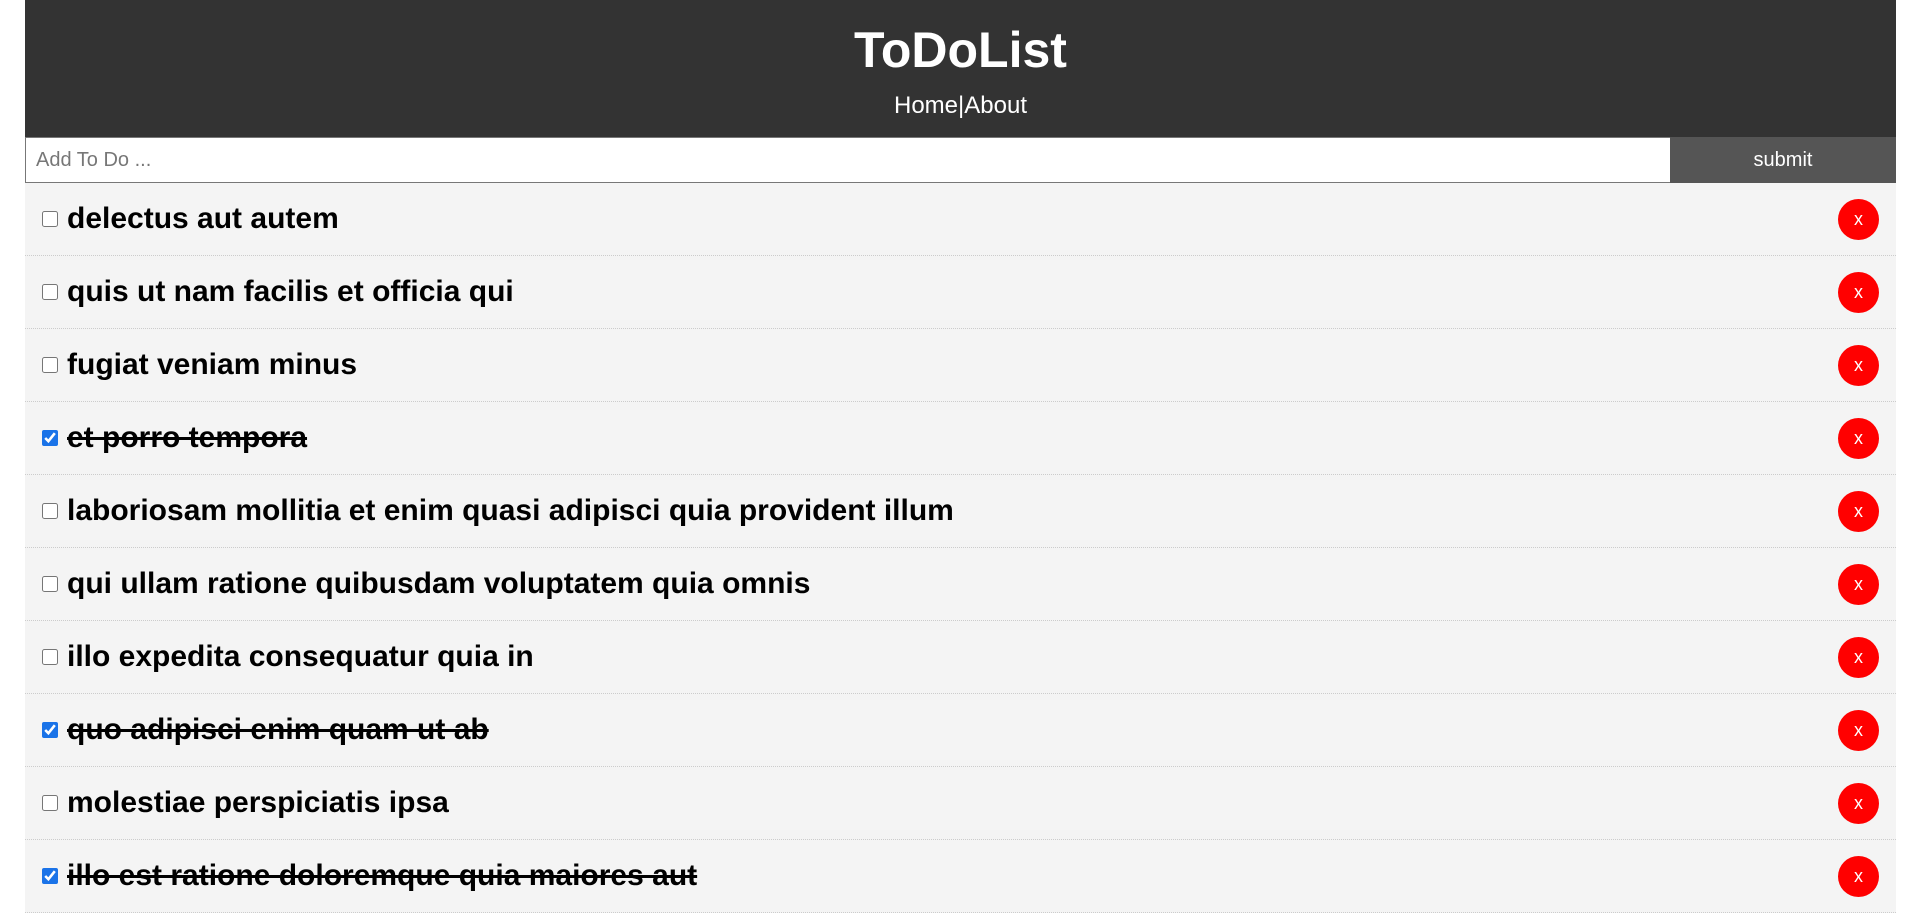 The height and width of the screenshot is (913, 1921). Describe the element at coordinates (258, 802) in the screenshot. I see `todo-title: molestiae perspiciatis ipsa` at that location.